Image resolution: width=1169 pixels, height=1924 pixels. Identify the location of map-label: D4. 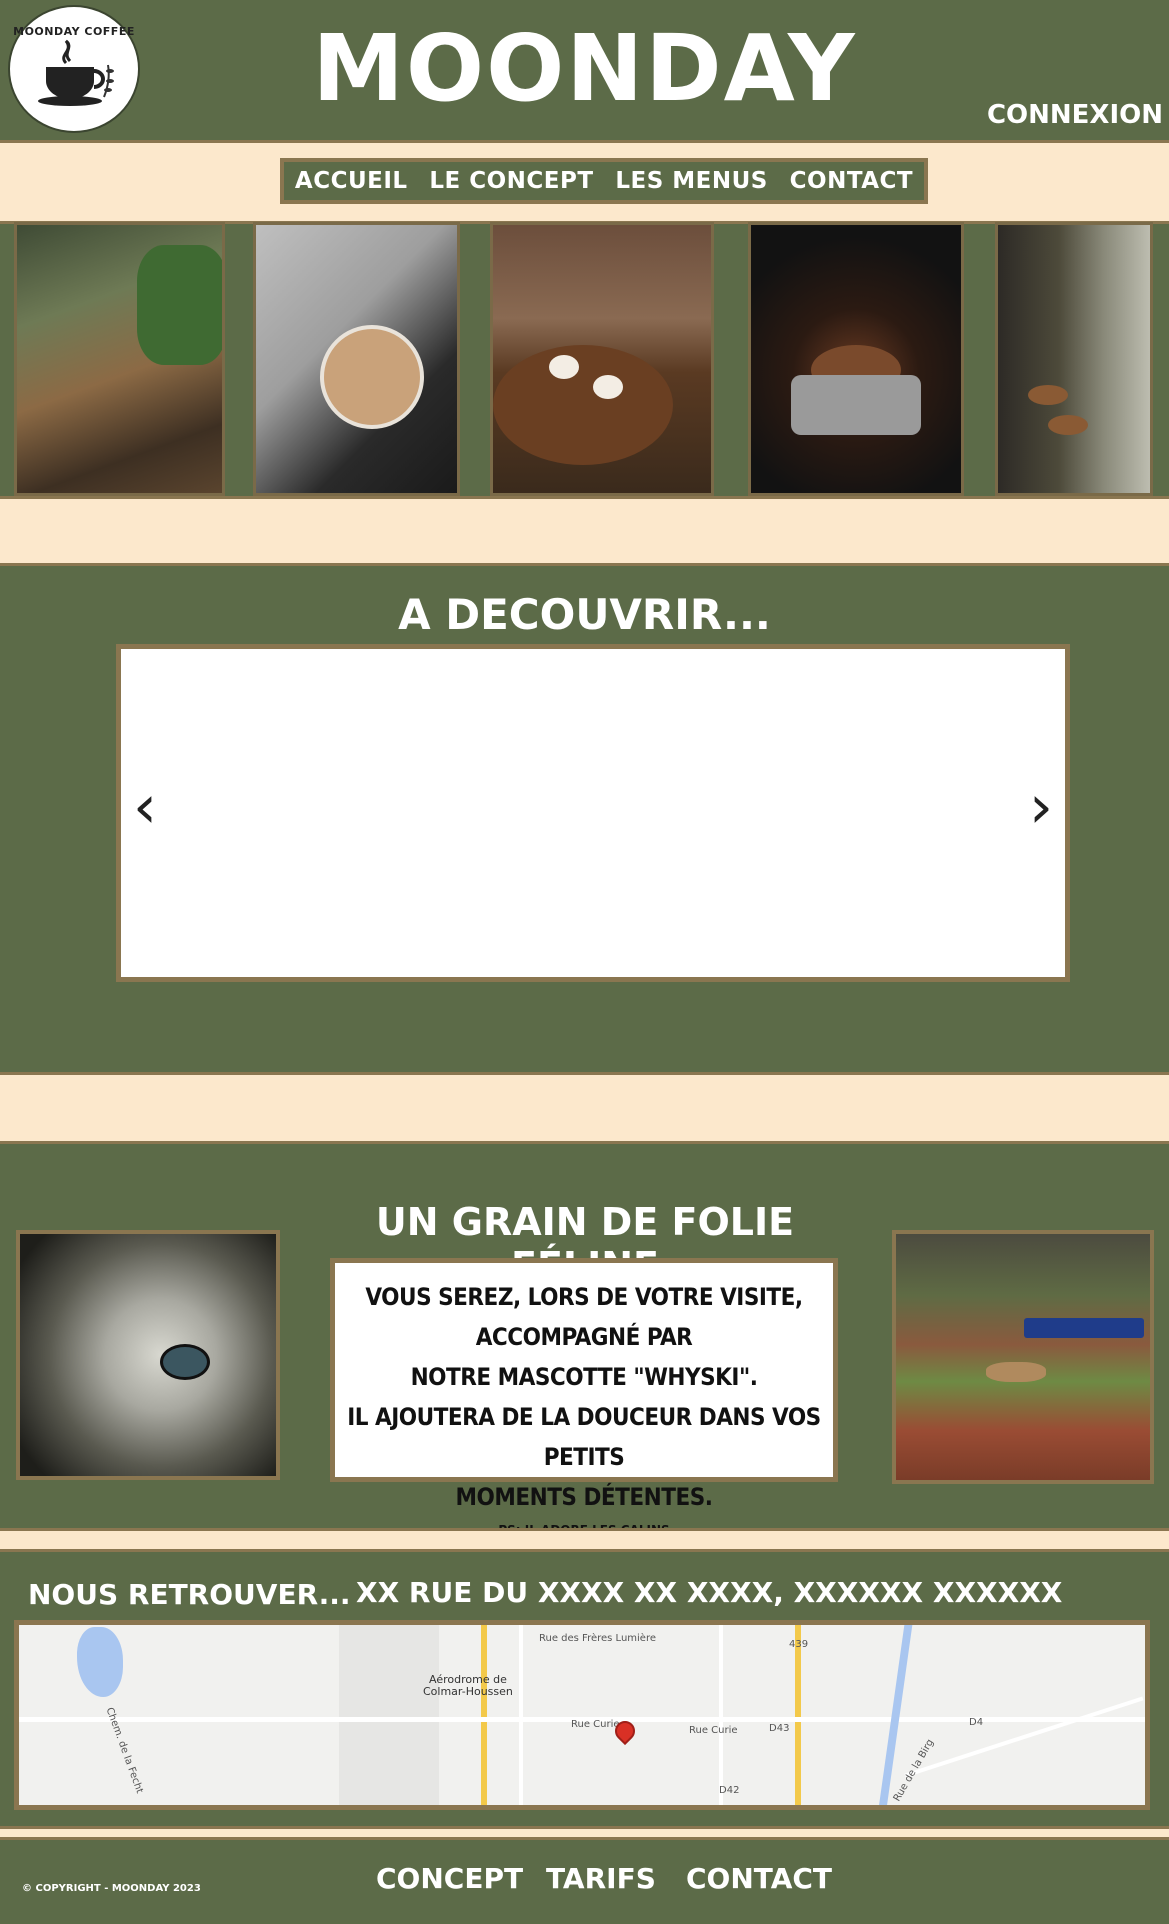
(976, 1722).